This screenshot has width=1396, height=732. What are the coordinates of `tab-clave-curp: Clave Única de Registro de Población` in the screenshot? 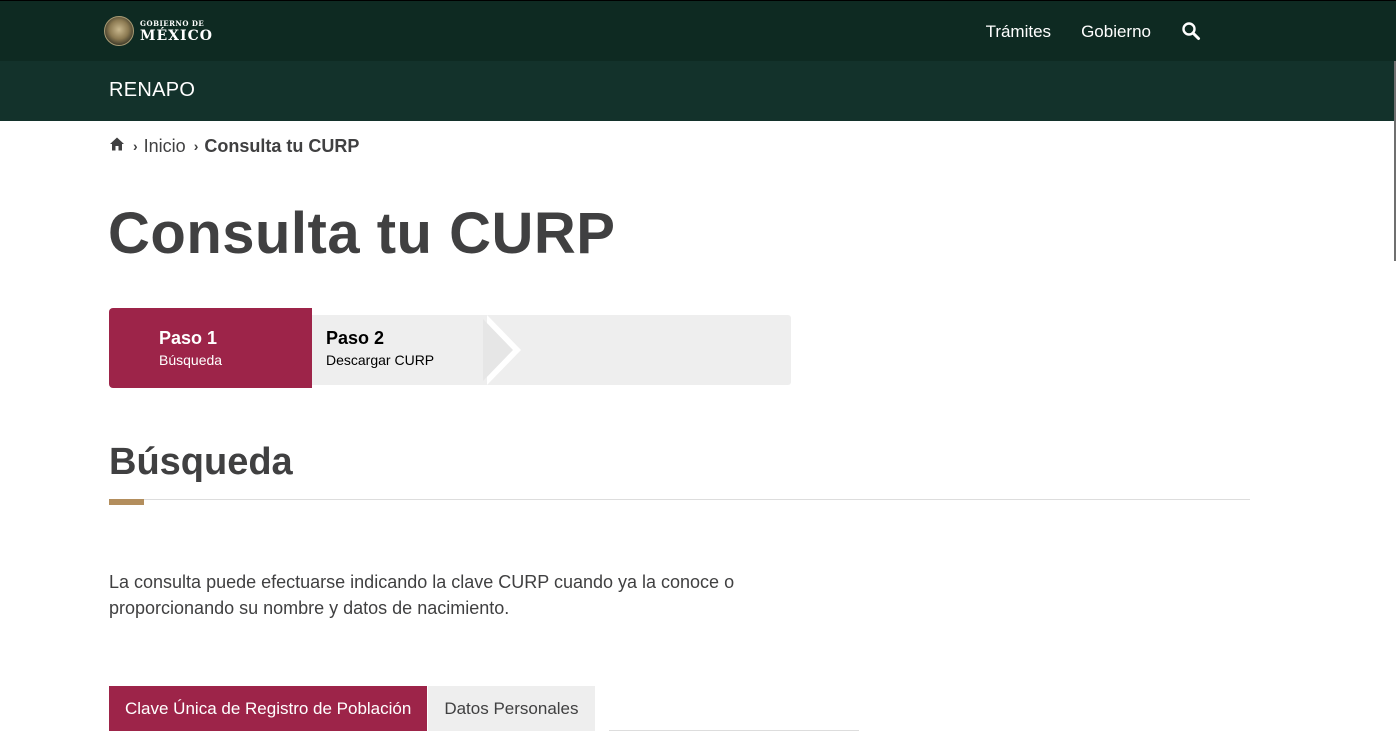 It's located at (268, 708).